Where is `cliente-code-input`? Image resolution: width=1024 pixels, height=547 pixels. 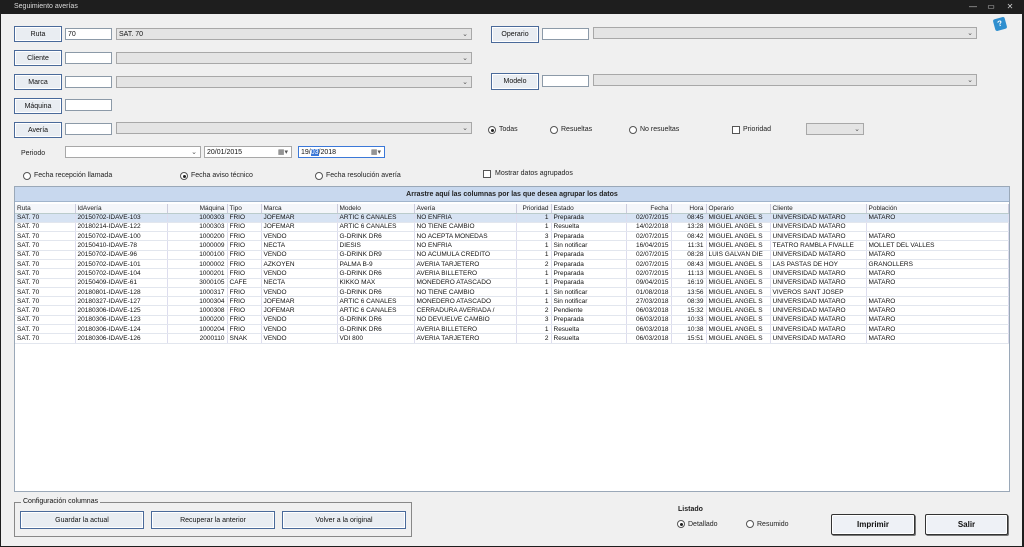
cliente-code-input is located at coordinates (88, 58).